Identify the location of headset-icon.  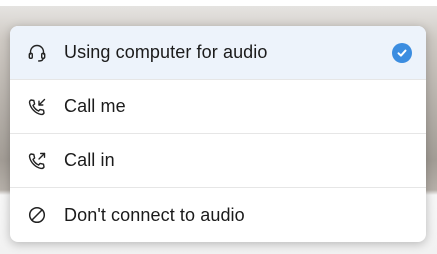
(37, 53).